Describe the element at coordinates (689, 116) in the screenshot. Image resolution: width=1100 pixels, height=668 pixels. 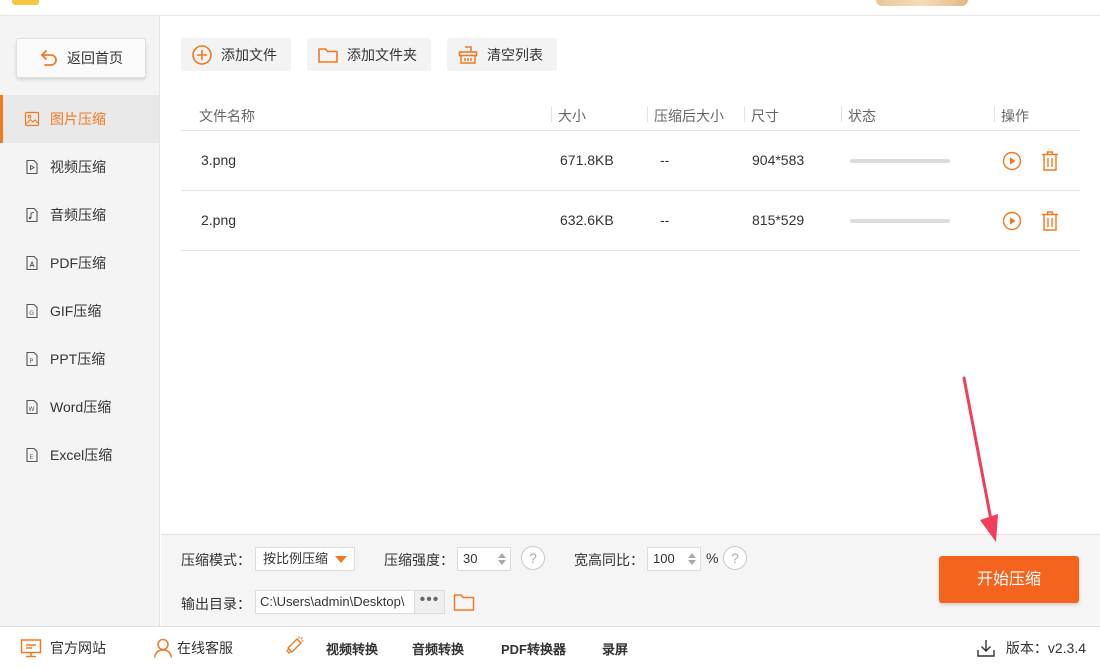
I see `column-header-compressed-size: 压缩后大小` at that location.